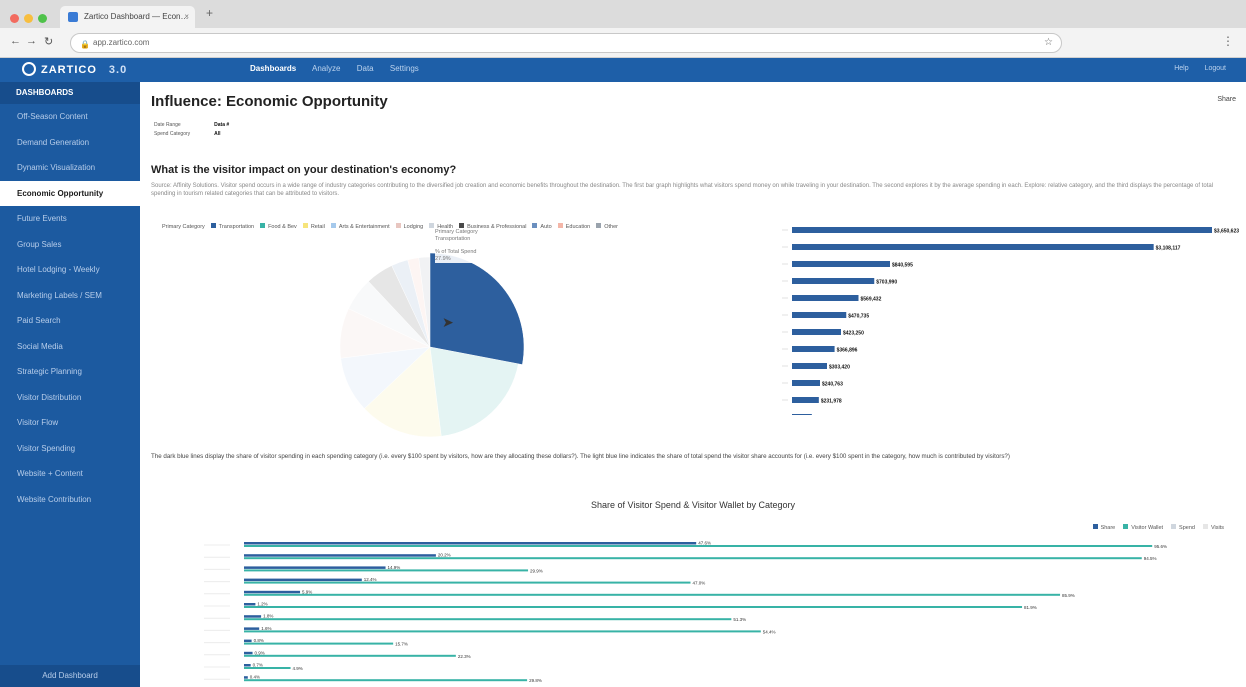 This screenshot has height=687, width=1246. What do you see at coordinates (186, 17) in the screenshot?
I see `close-tab-icon: ×` at bounding box center [186, 17].